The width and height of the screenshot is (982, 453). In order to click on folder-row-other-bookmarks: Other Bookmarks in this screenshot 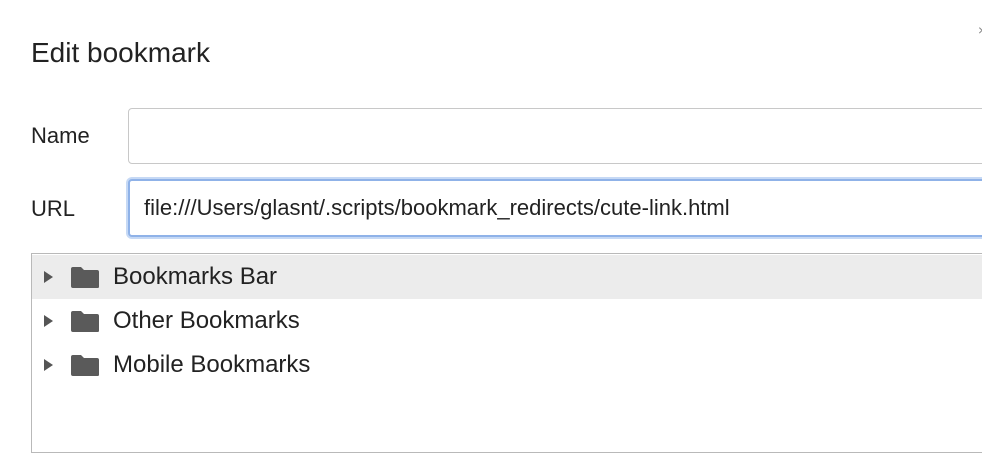, I will do `click(507, 321)`.